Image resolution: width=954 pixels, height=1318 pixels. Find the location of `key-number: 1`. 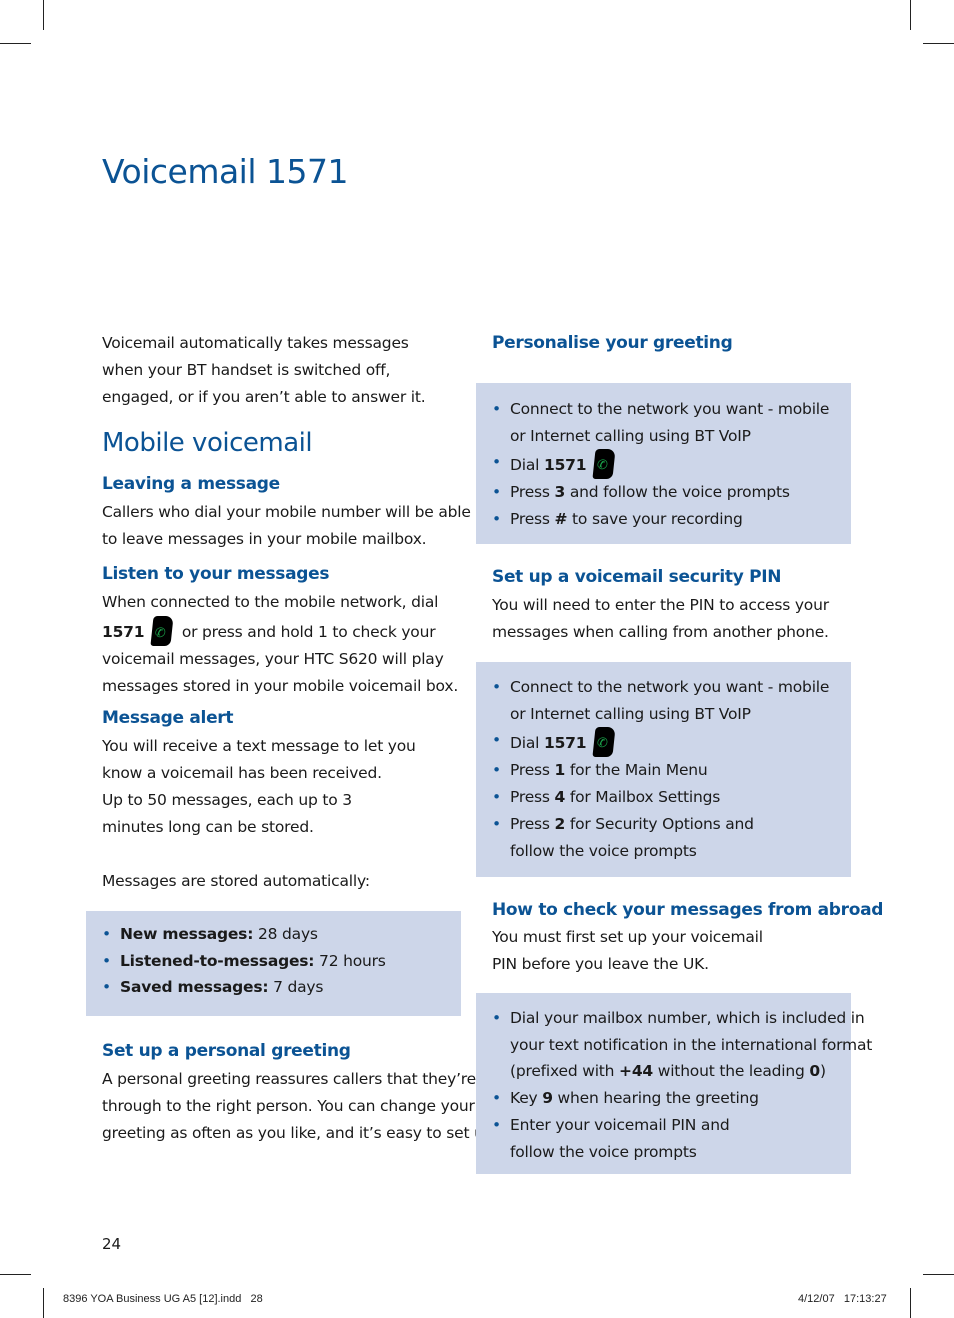

key-number: 1 is located at coordinates (560, 770).